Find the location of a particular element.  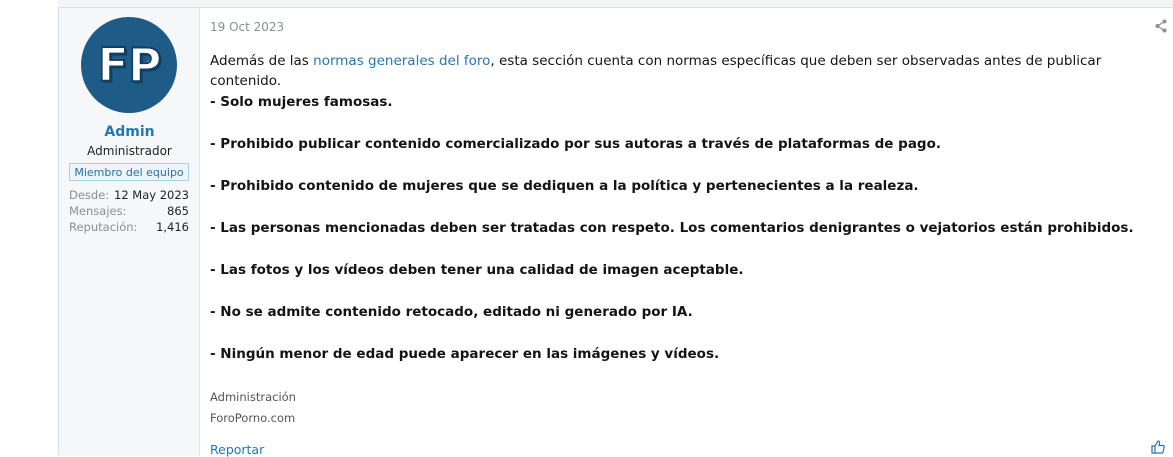

intro-text-before: Además de las is located at coordinates (262, 61).